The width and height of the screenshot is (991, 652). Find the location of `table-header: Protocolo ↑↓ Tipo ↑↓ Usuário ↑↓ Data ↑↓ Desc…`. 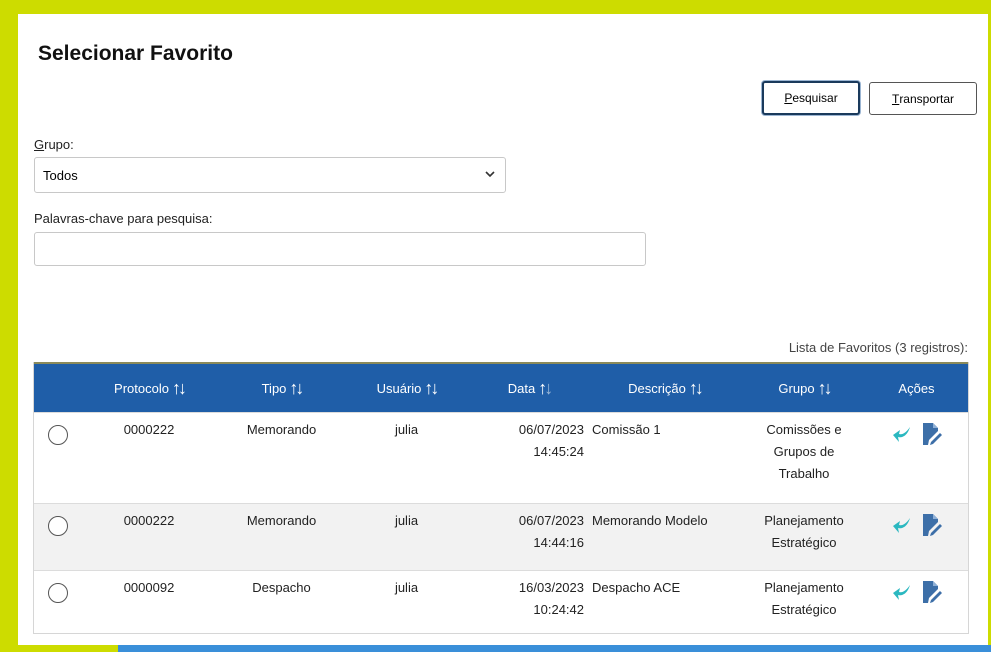

table-header: Protocolo ↑↓ Tipo ↑↓ Usuário ↑↓ Data ↑↓ Desc… is located at coordinates (501, 387).